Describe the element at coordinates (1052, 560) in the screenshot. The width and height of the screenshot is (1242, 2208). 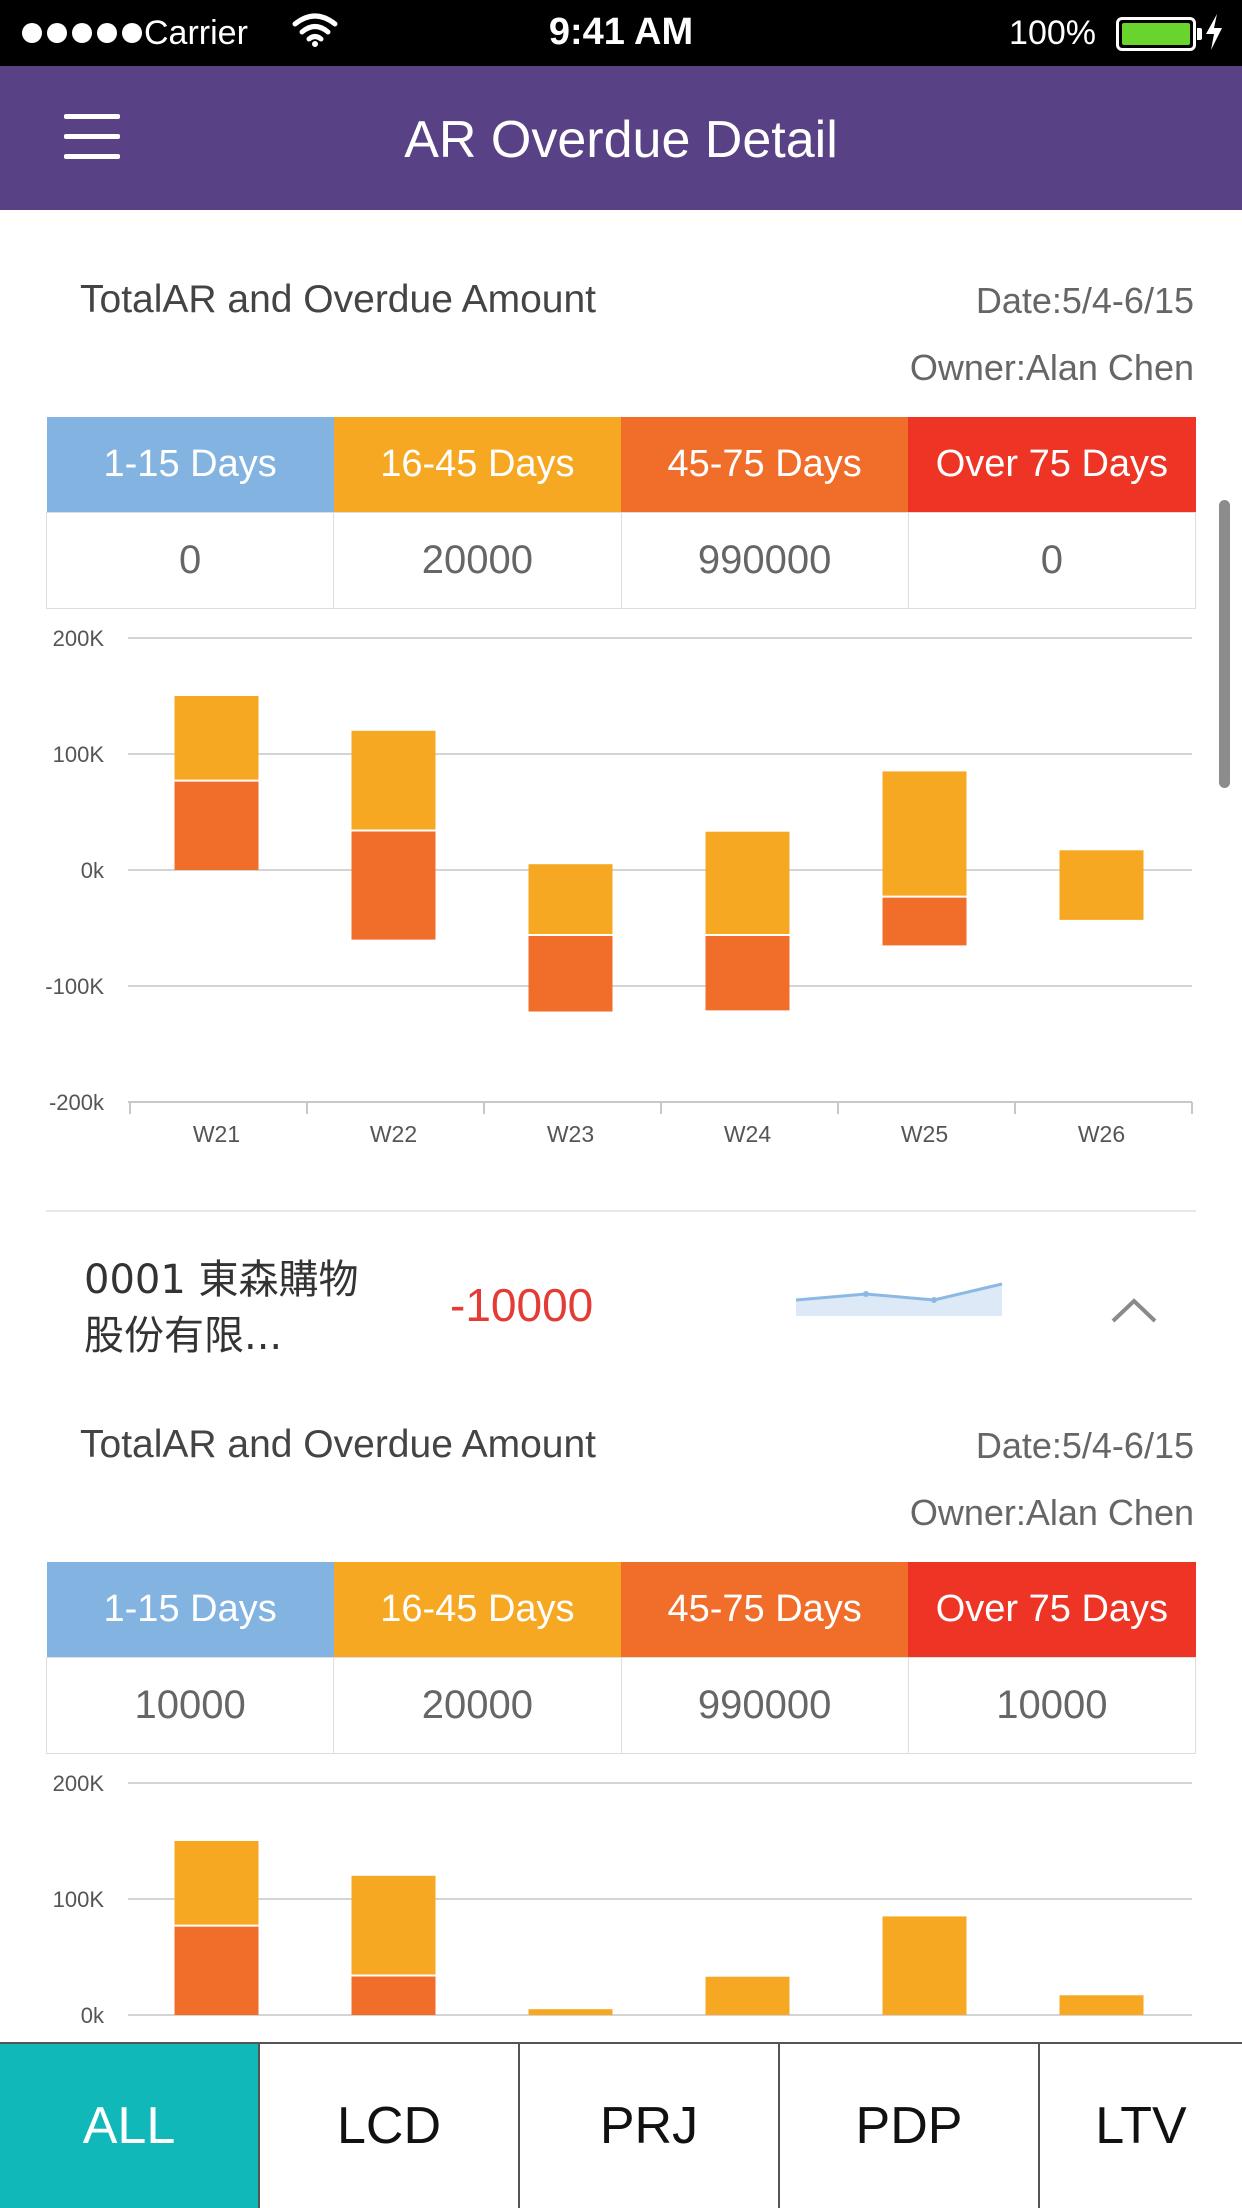
I see `bucket-value-over-75: 0` at that location.